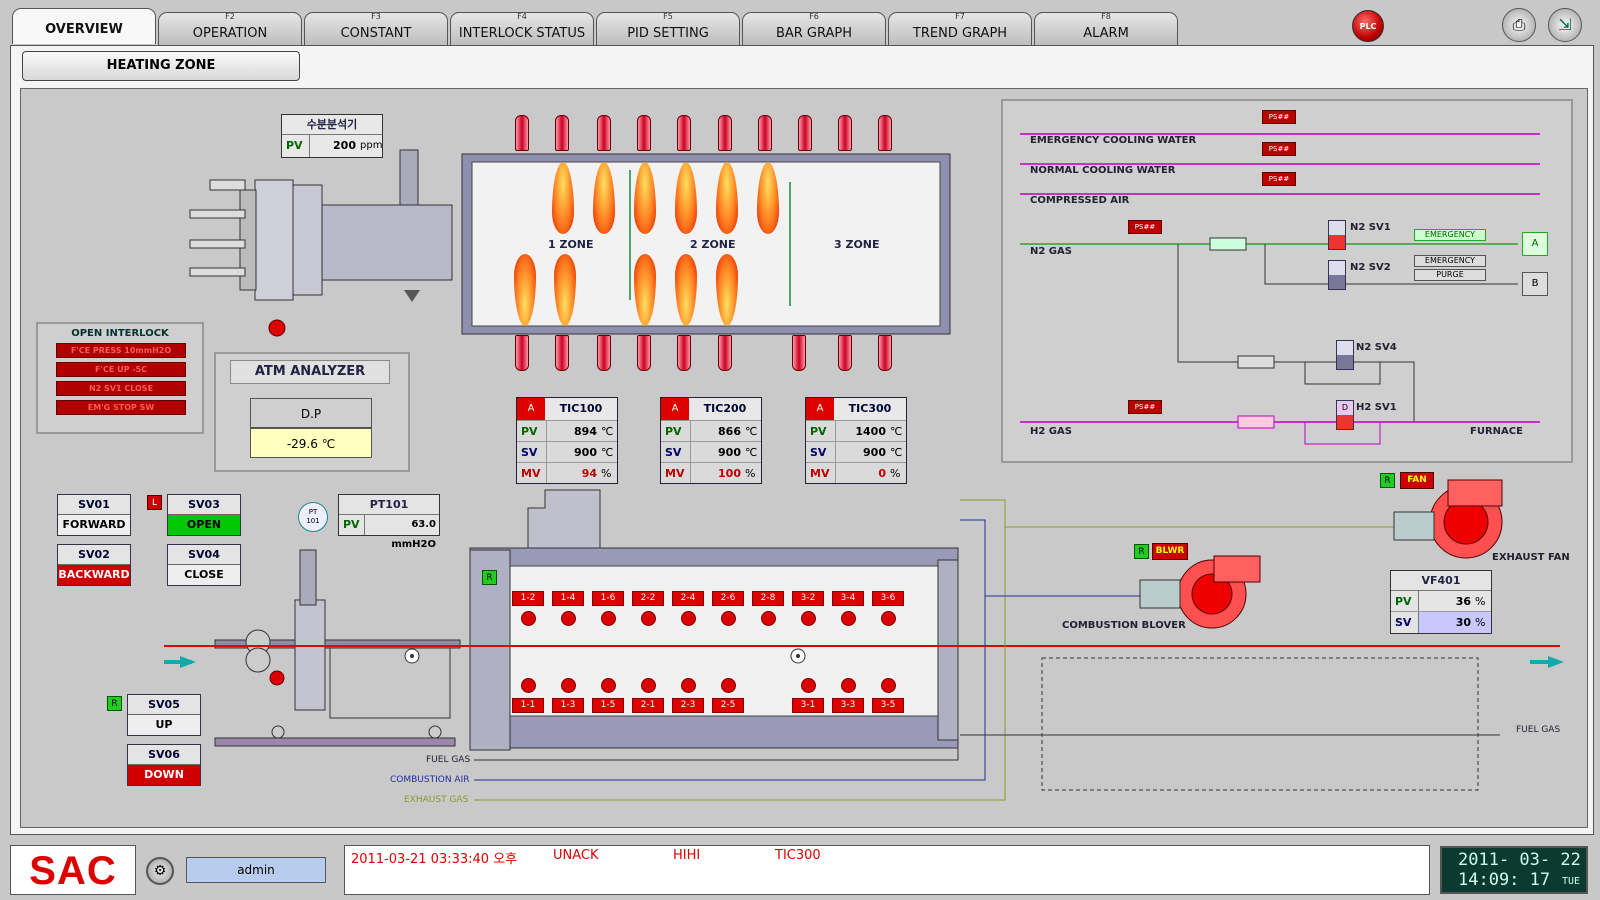  I want to click on thermocouple-label: 3-4, so click(848, 598).